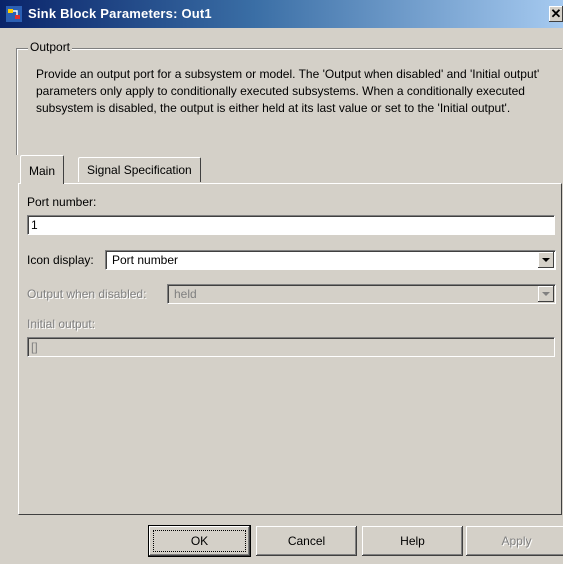 The image size is (563, 564). What do you see at coordinates (60, 260) in the screenshot?
I see `icon-display-label: Icon display:` at bounding box center [60, 260].